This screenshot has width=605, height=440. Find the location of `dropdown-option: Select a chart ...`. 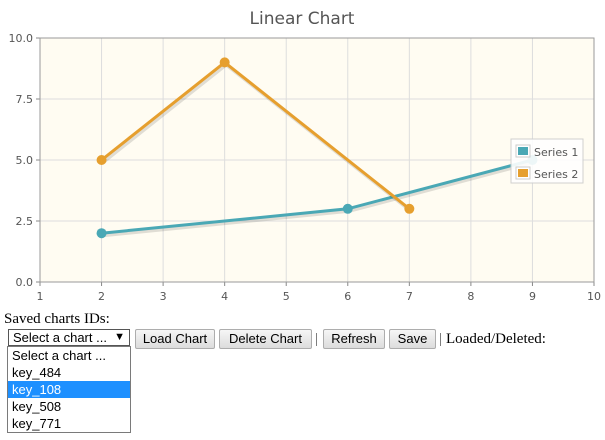

dropdown-option: Select a chart ... is located at coordinates (69, 355).